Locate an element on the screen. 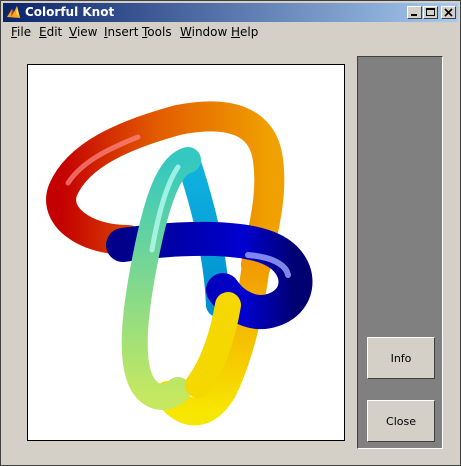 The height and width of the screenshot is (466, 461). menu-file-rest: ile is located at coordinates (24, 32).